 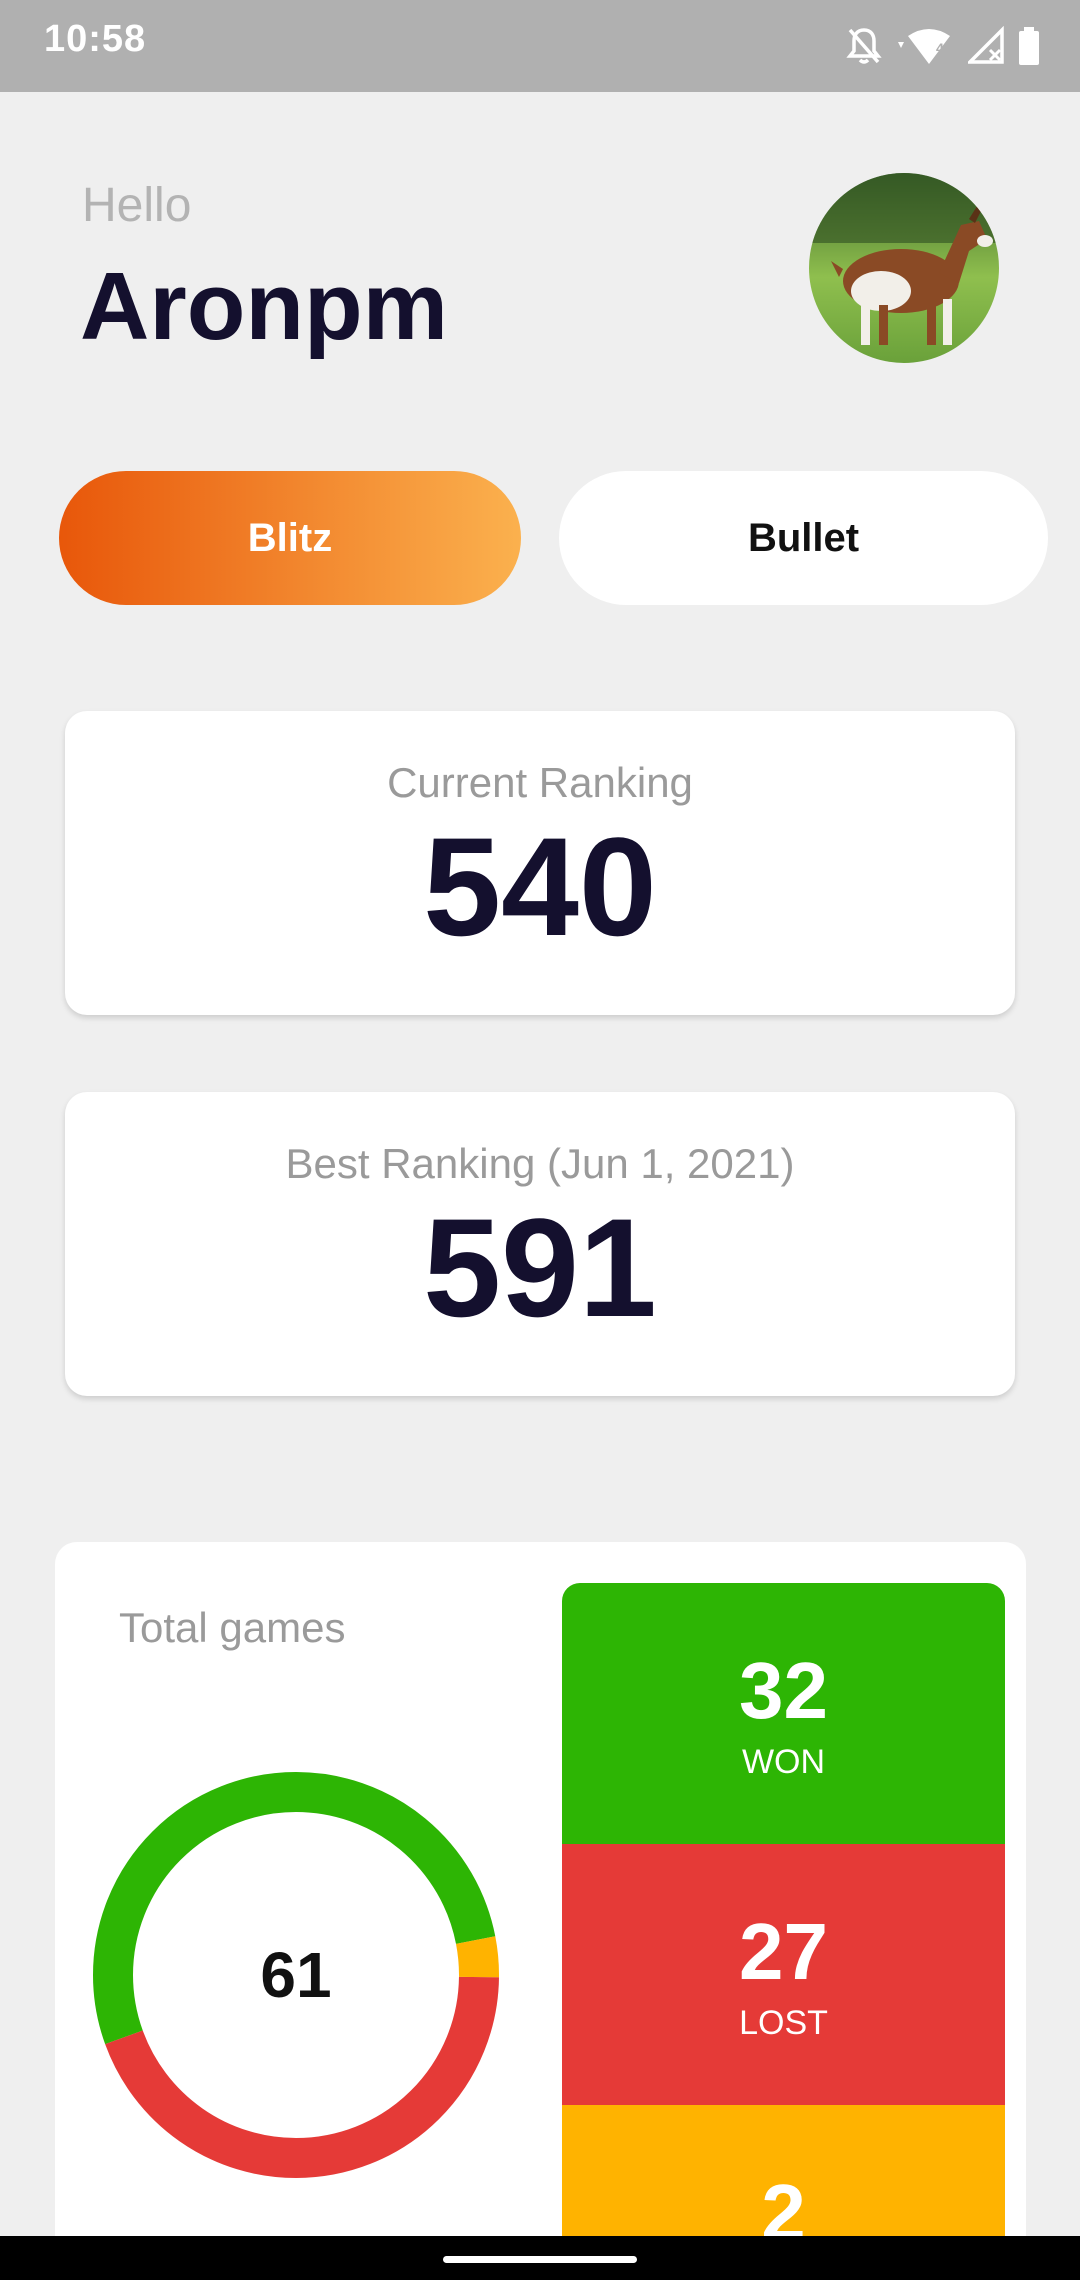 I want to click on navigation-bar, so click(x=540, y=2258).